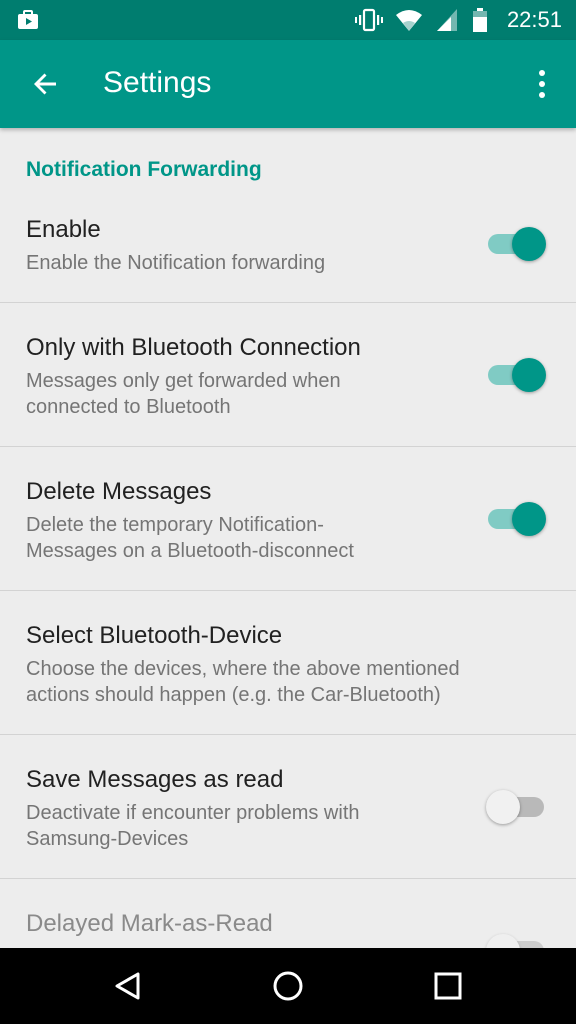 This screenshot has height=1024, width=576. What do you see at coordinates (288, 84) in the screenshot?
I see `app-bar: Settings` at bounding box center [288, 84].